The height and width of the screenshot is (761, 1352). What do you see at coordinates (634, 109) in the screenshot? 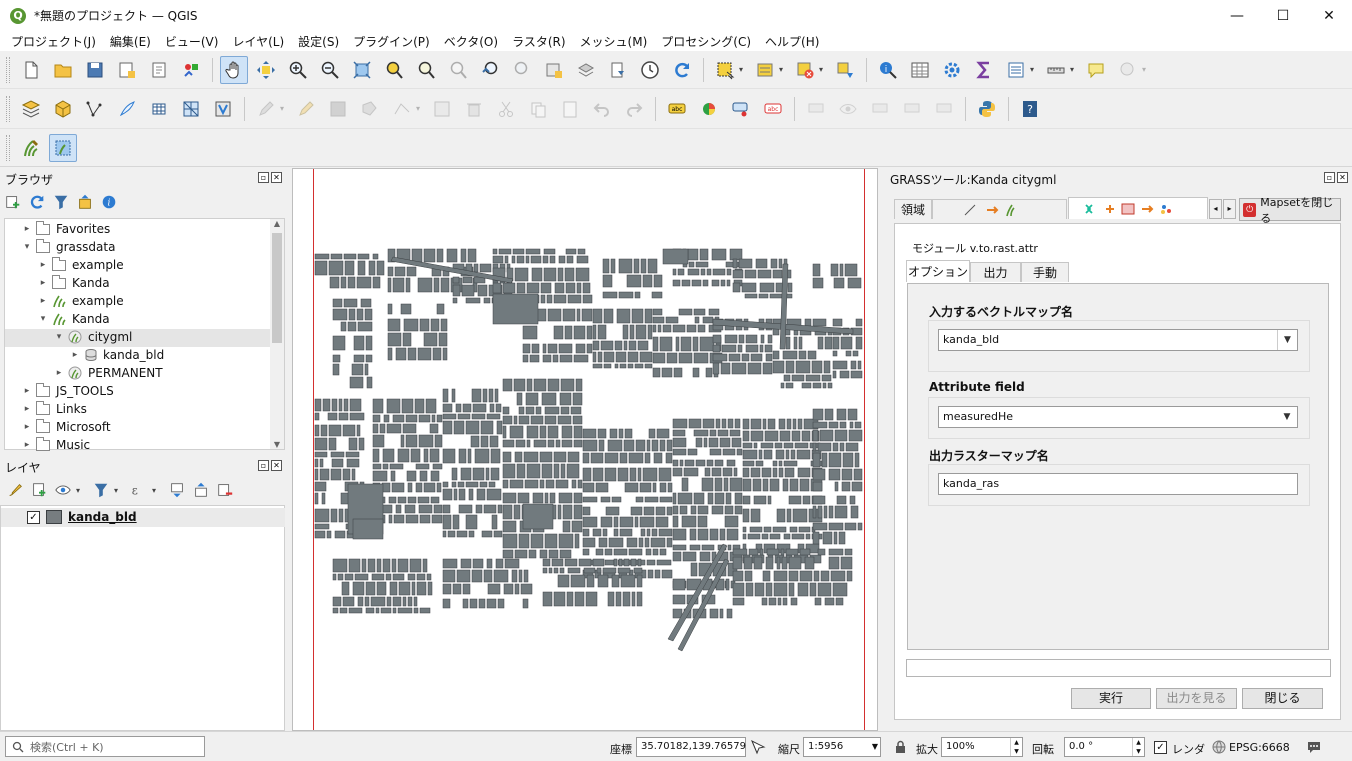
I see `redo-button` at bounding box center [634, 109].